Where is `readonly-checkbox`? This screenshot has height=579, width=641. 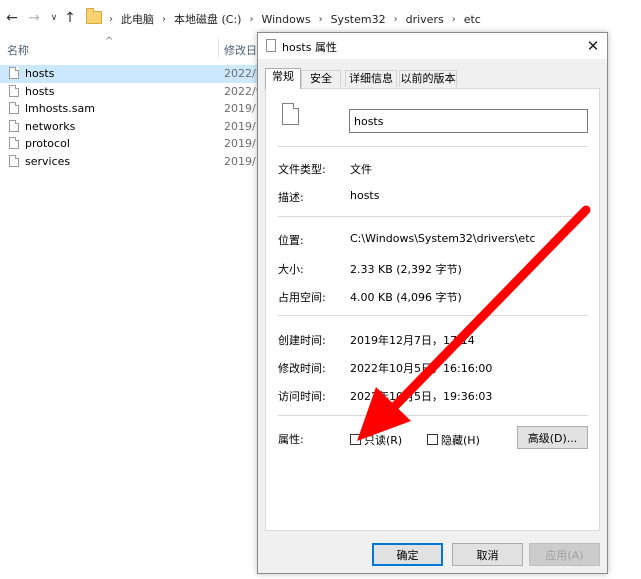 readonly-checkbox is located at coordinates (355, 439).